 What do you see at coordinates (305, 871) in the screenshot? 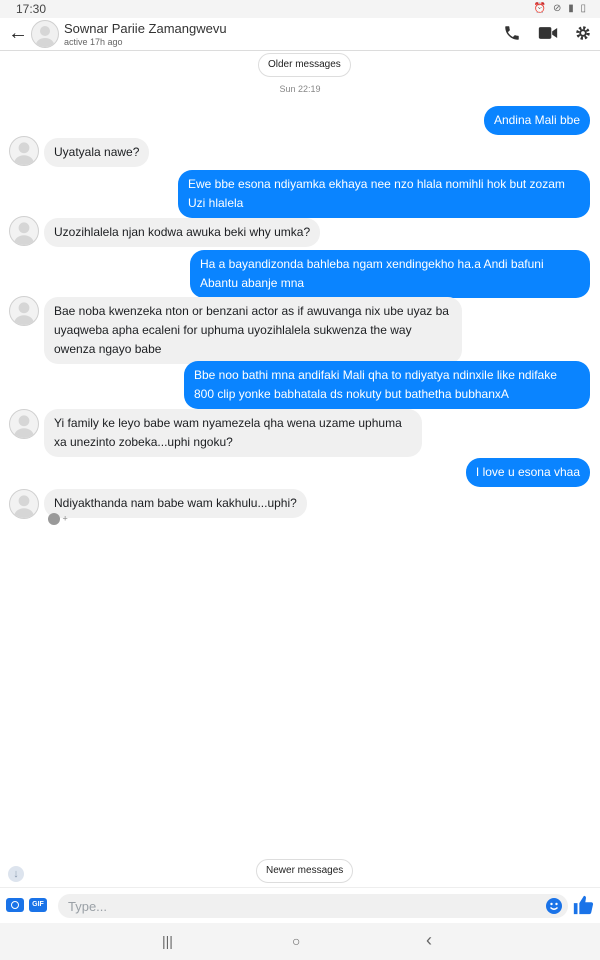
I see `newer-messages-button: Newer messages` at bounding box center [305, 871].